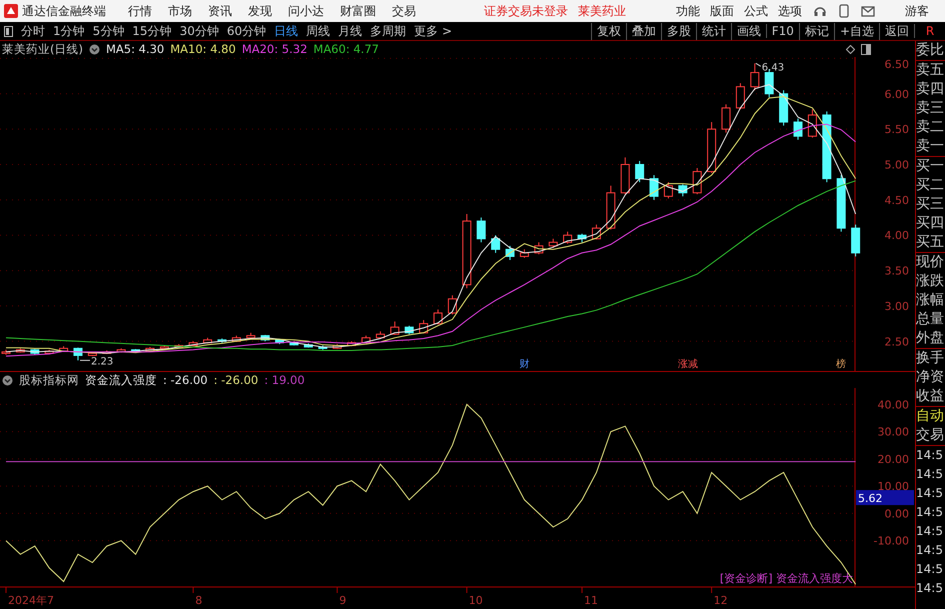 The image size is (945, 609). I want to click on quote-label: 买二, so click(930, 185).